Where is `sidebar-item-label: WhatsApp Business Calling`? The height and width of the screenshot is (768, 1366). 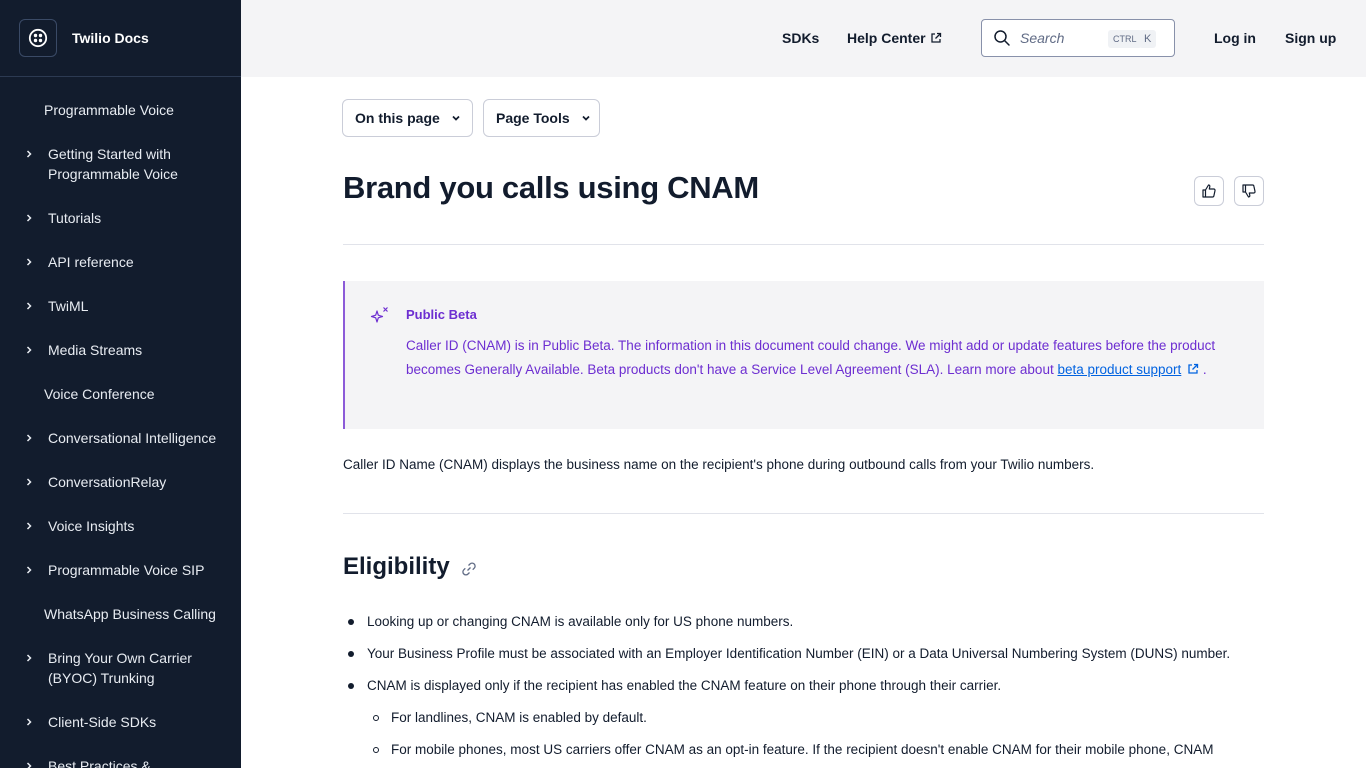
sidebar-item-label: WhatsApp Business Calling is located at coordinates (130, 614).